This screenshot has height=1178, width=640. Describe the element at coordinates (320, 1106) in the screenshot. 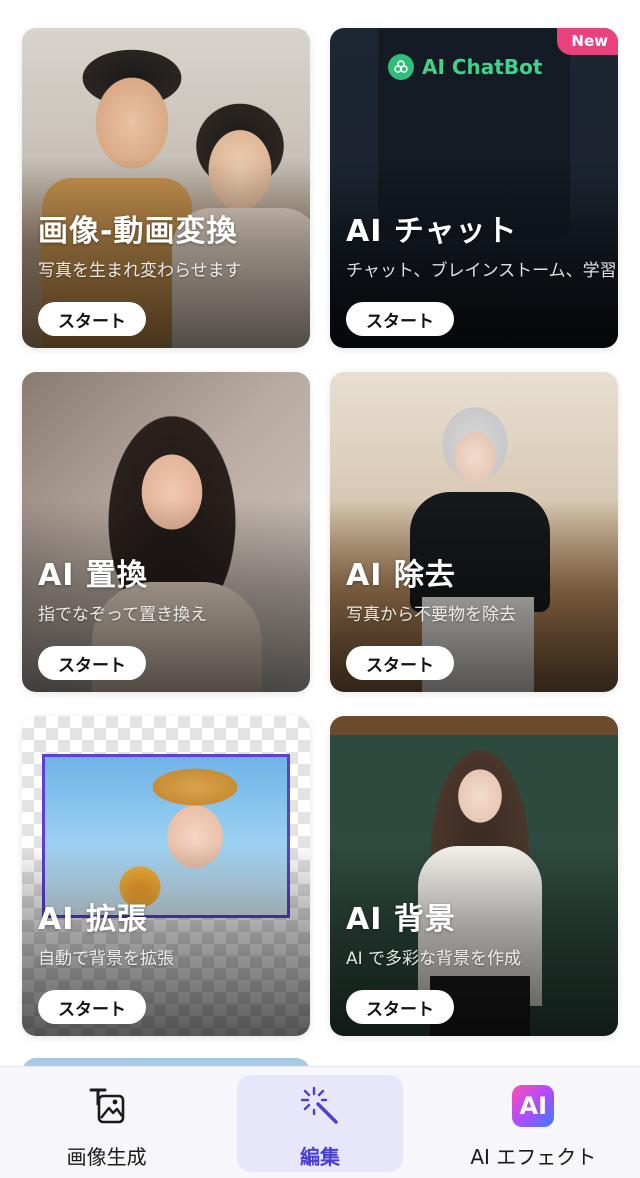

I see `magic-wand-icon` at that location.